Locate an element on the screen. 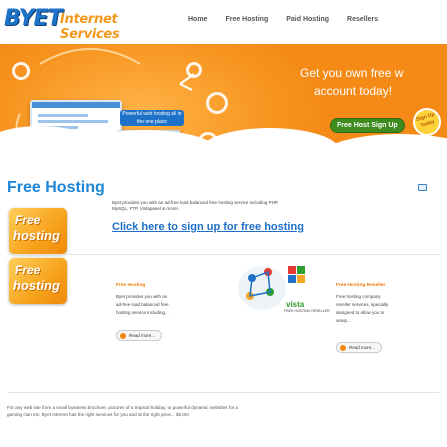 The width and height of the screenshot is (447, 447). logo-internet-services-text: Internet Services is located at coordinates (90, 27).